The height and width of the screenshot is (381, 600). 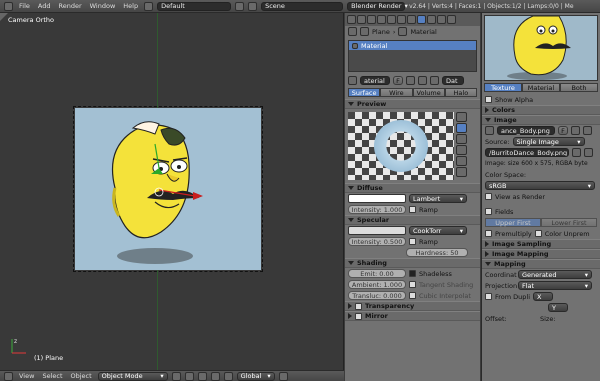 I want to click on screen-layout-field: Default, so click(x=194, y=6).